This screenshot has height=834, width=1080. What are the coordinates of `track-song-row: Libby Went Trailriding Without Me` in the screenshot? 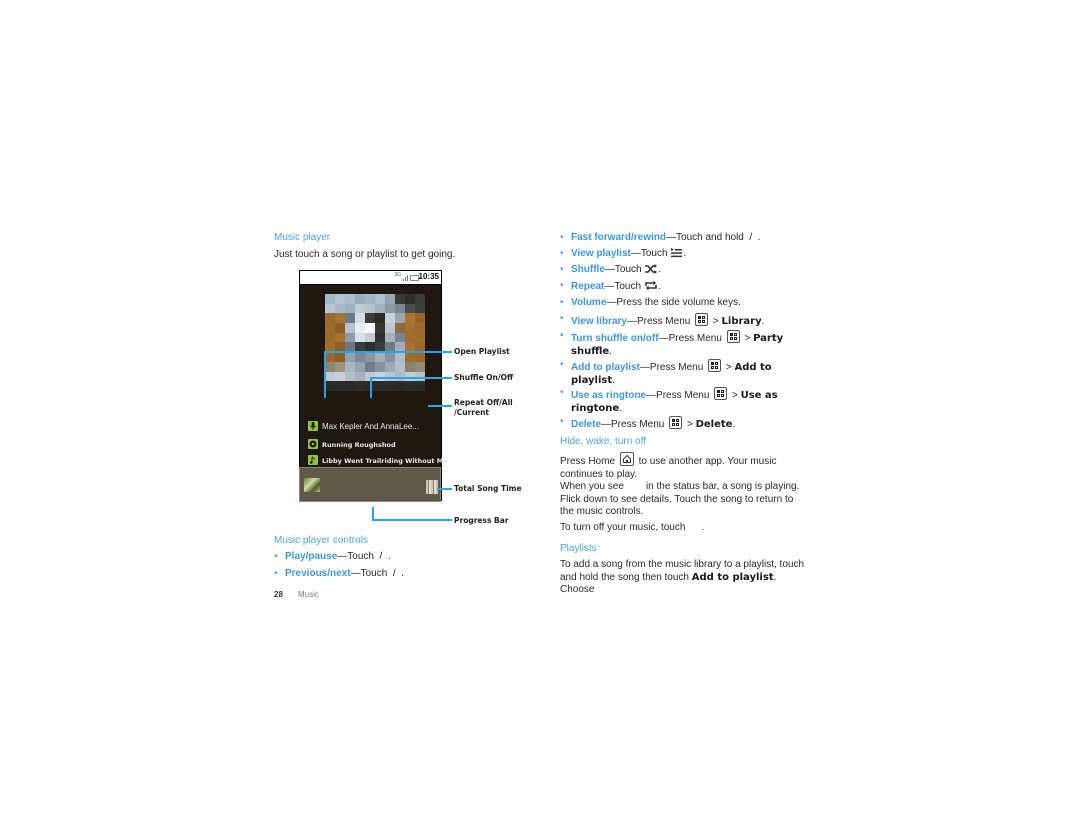 It's located at (378, 460).